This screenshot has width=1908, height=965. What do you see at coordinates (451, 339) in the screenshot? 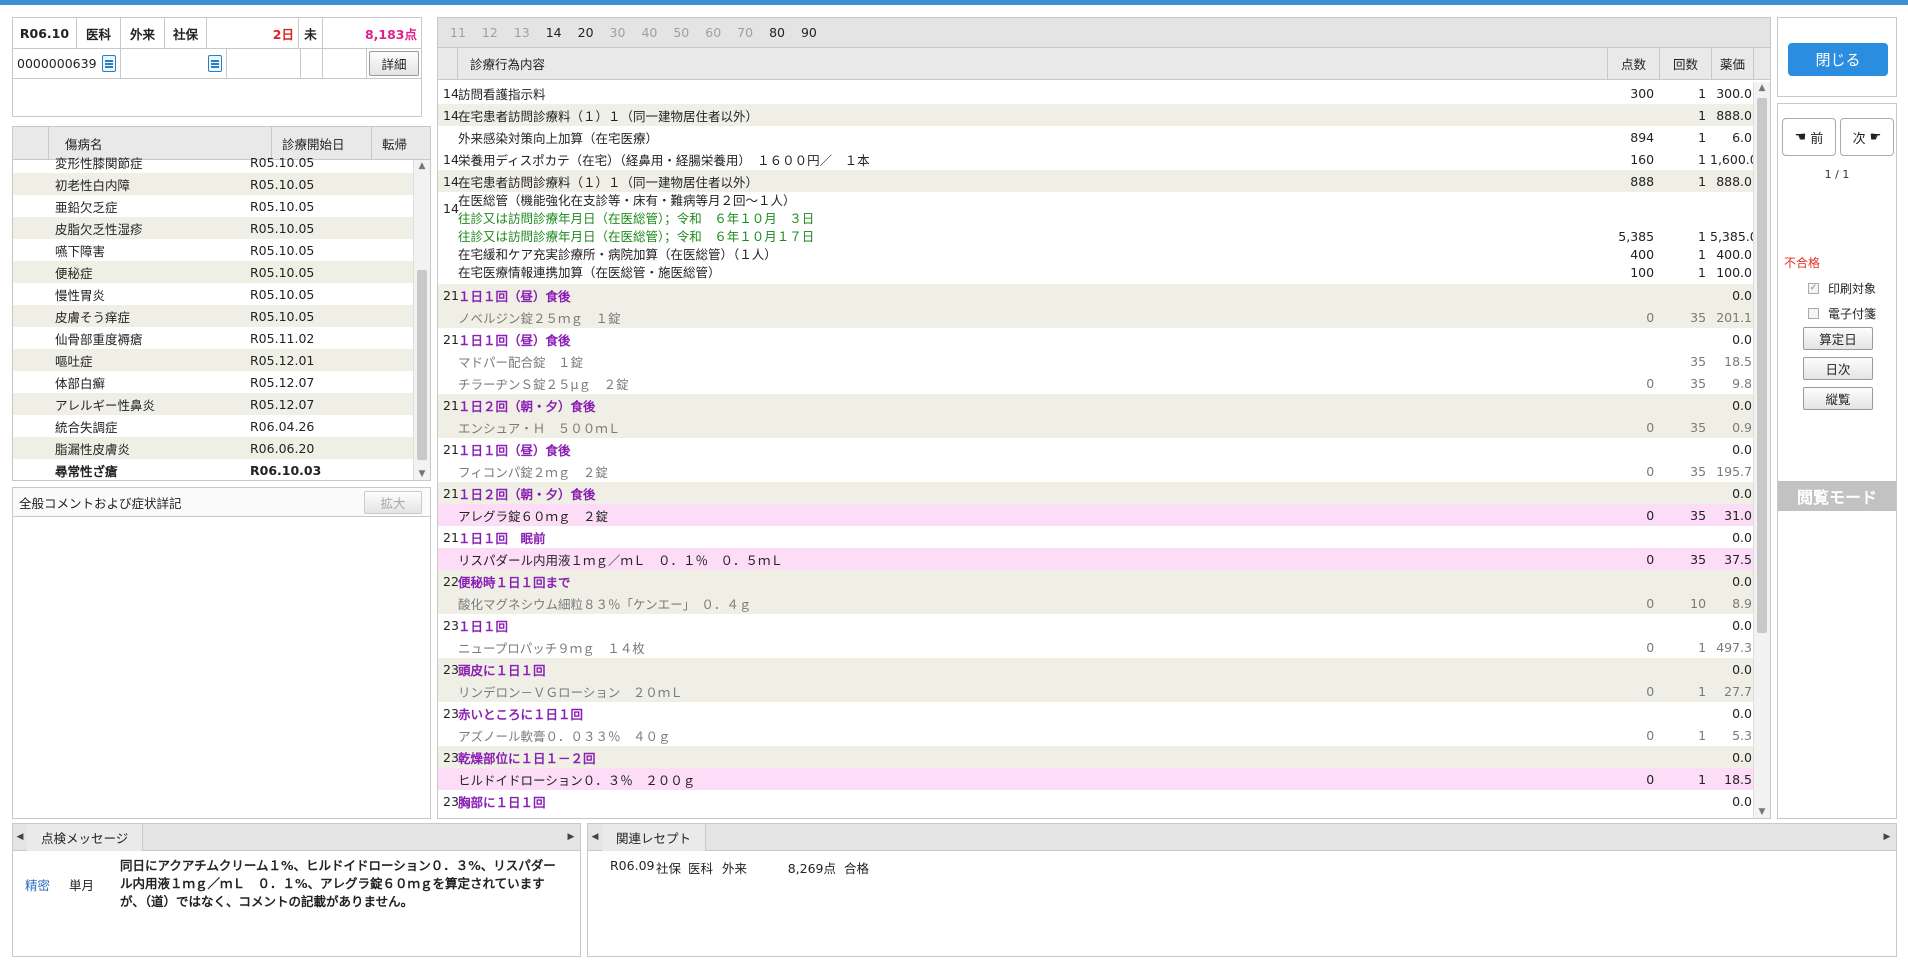
I see `treatment-code: 21` at bounding box center [451, 339].